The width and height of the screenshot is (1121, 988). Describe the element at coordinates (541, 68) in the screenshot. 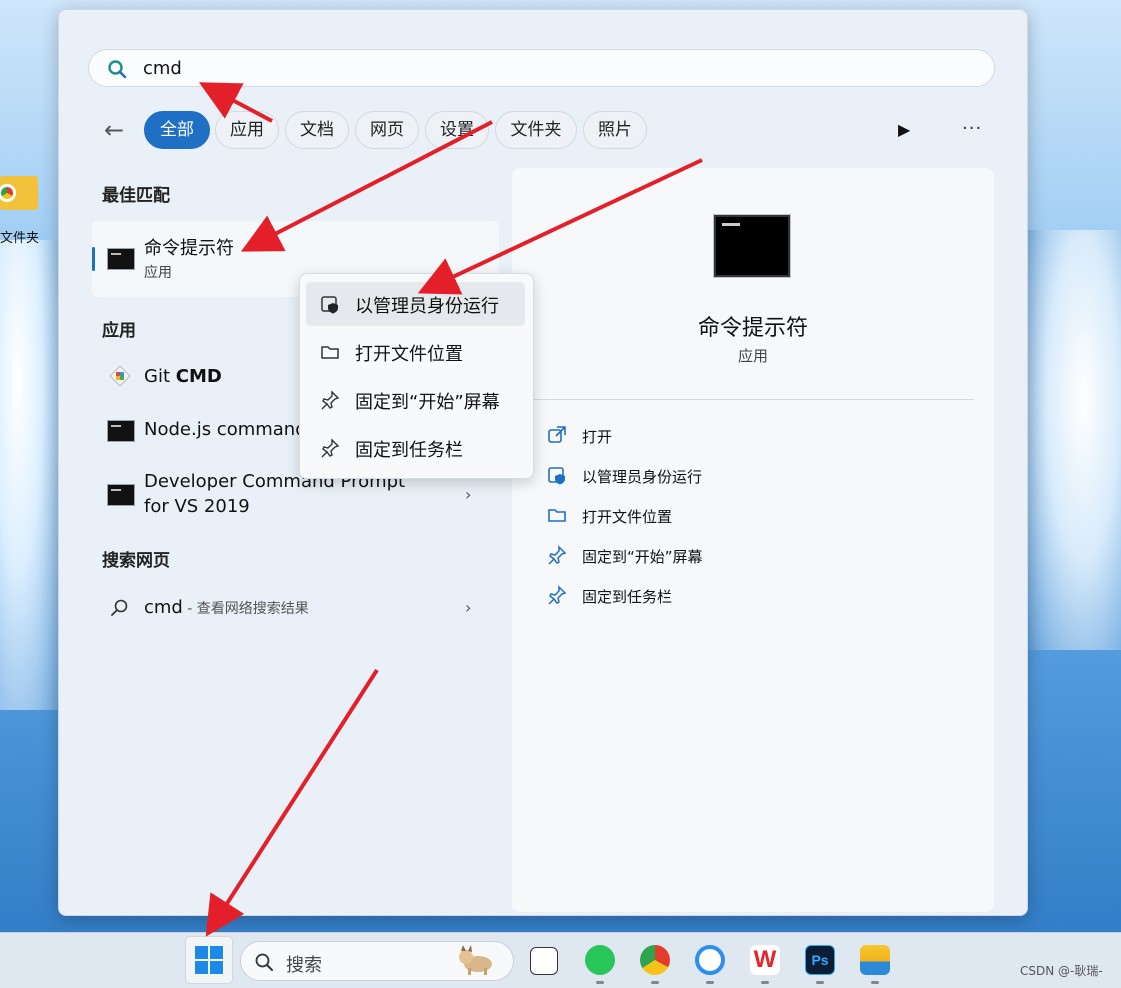

I see `search-input: cmd` at that location.